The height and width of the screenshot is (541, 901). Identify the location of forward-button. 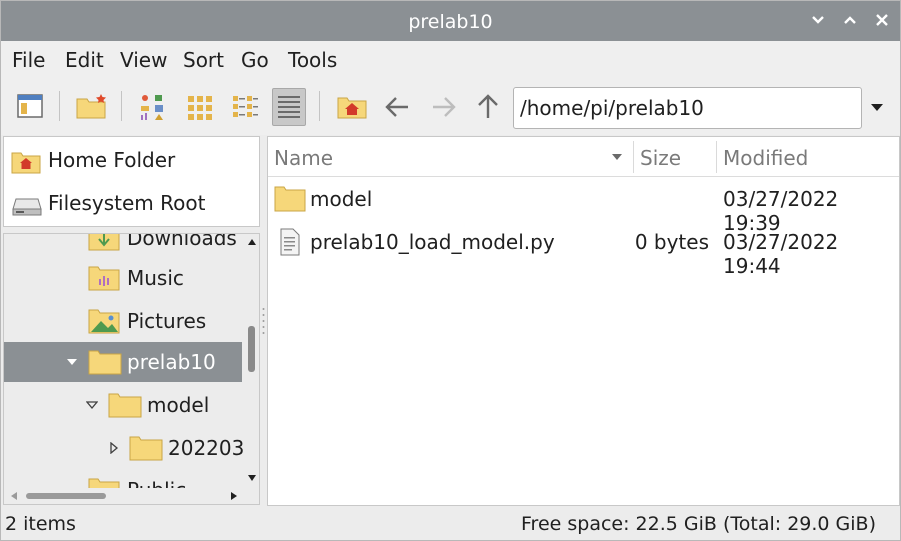
(443, 107).